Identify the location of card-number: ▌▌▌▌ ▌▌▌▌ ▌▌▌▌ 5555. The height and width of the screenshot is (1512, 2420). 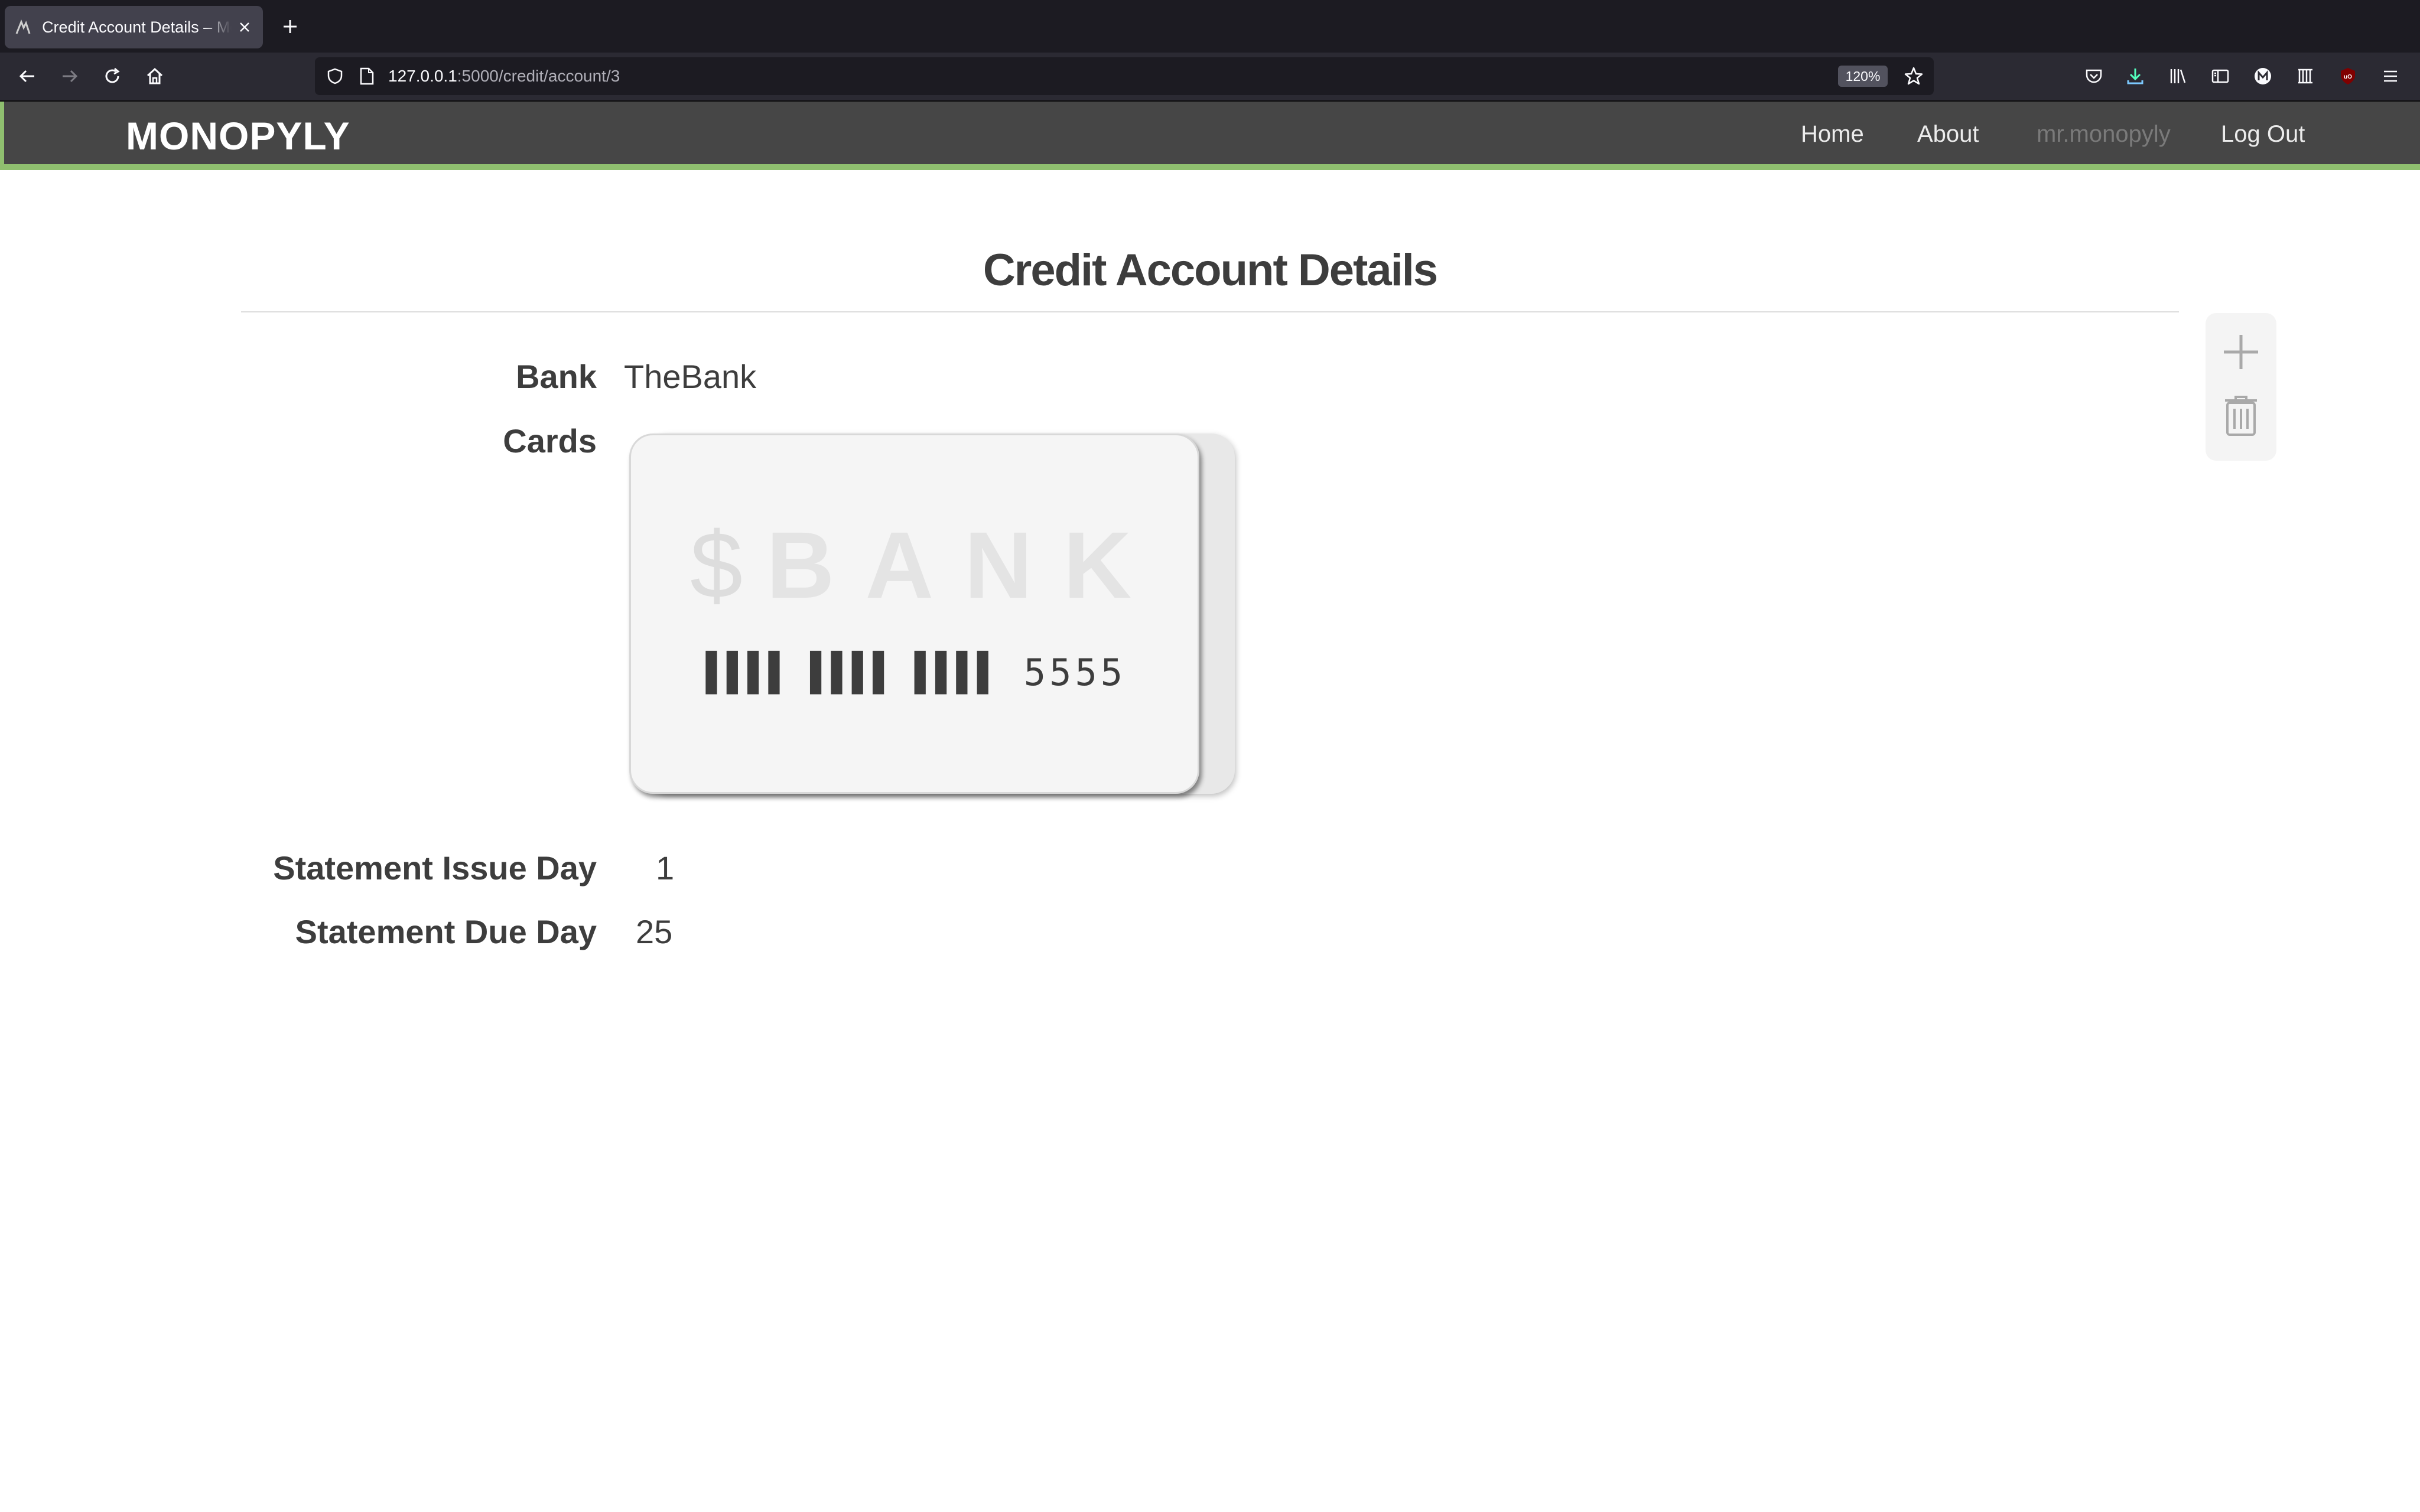
(916, 672).